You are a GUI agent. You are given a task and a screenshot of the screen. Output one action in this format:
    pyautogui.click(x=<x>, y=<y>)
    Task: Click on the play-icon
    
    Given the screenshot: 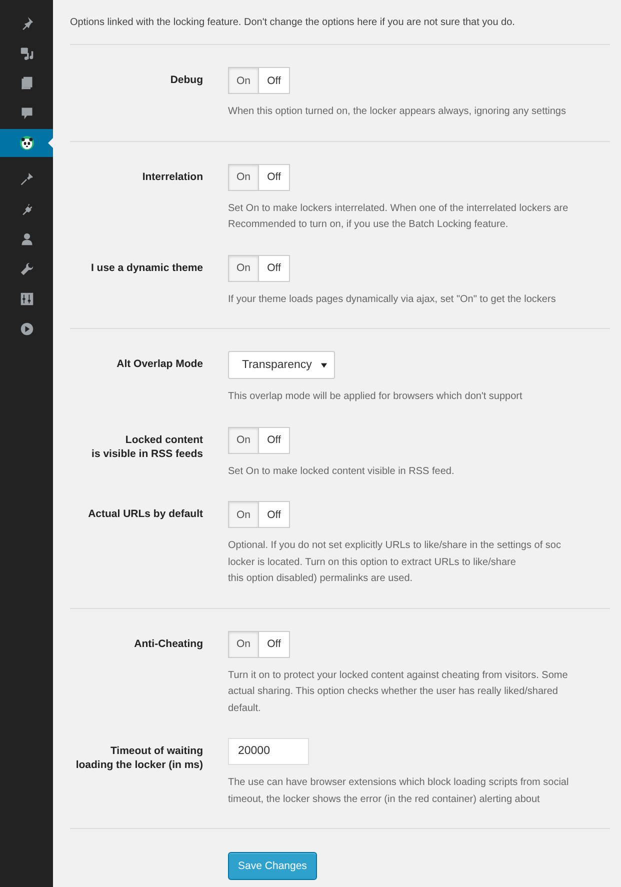 What is the action you would take?
    pyautogui.click(x=27, y=329)
    